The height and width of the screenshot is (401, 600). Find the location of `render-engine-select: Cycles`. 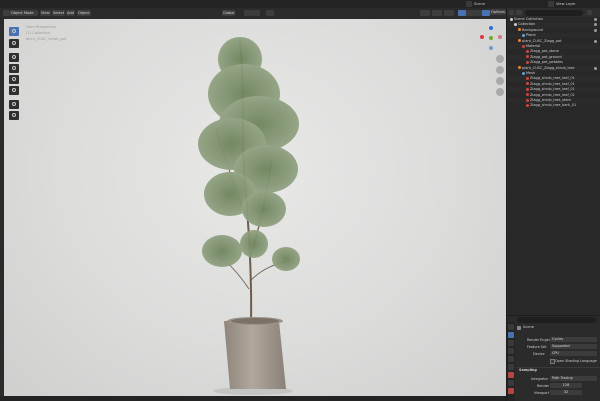

render-engine-select: Cycles is located at coordinates (573, 339).